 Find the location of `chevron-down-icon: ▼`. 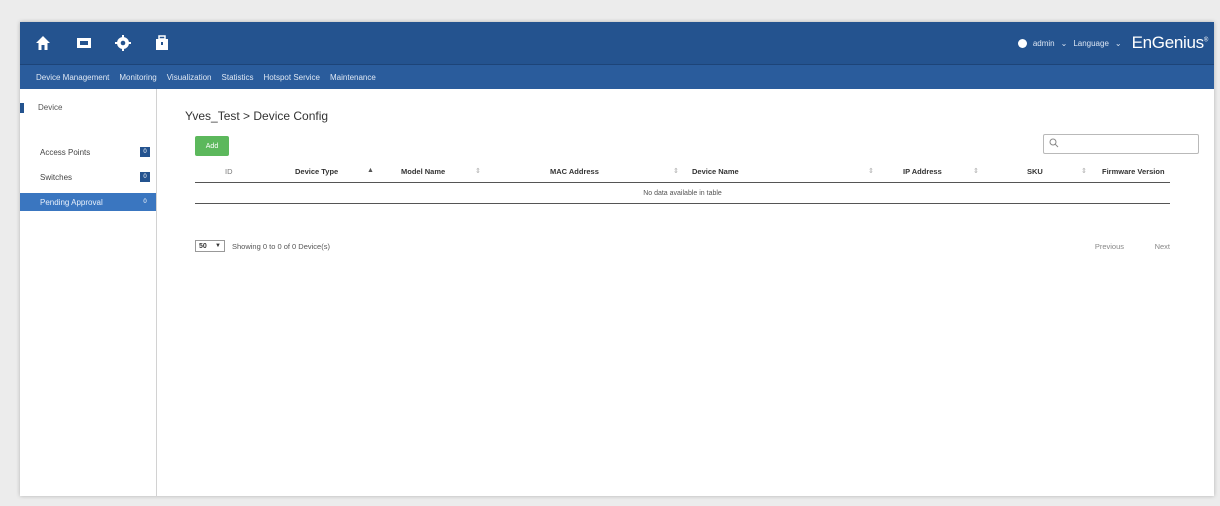

chevron-down-icon: ▼ is located at coordinates (218, 246).